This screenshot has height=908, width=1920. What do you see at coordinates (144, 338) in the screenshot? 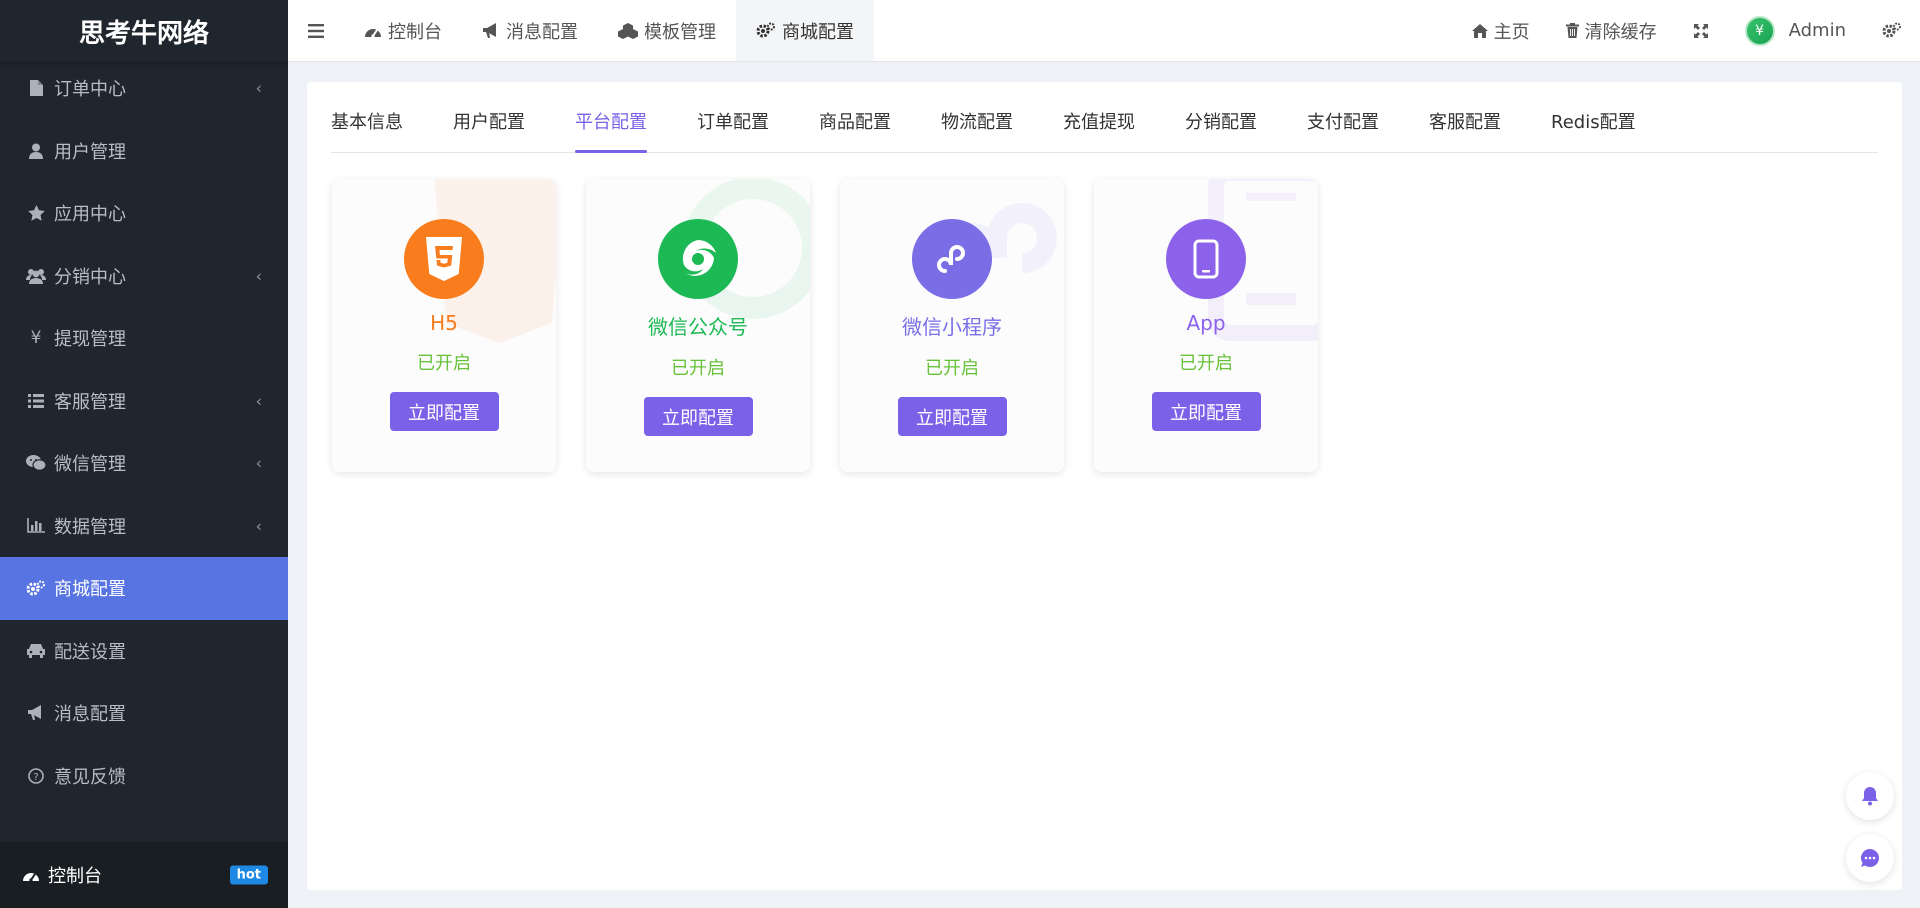
I see `sidebar-item-withdrawal: ¥ 提现管理` at bounding box center [144, 338].